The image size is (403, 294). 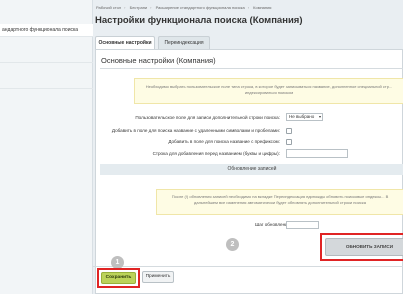 What do you see at coordinates (46, 30) in the screenshot?
I see `sidebar-item-active: андартного функционала поиска` at bounding box center [46, 30].